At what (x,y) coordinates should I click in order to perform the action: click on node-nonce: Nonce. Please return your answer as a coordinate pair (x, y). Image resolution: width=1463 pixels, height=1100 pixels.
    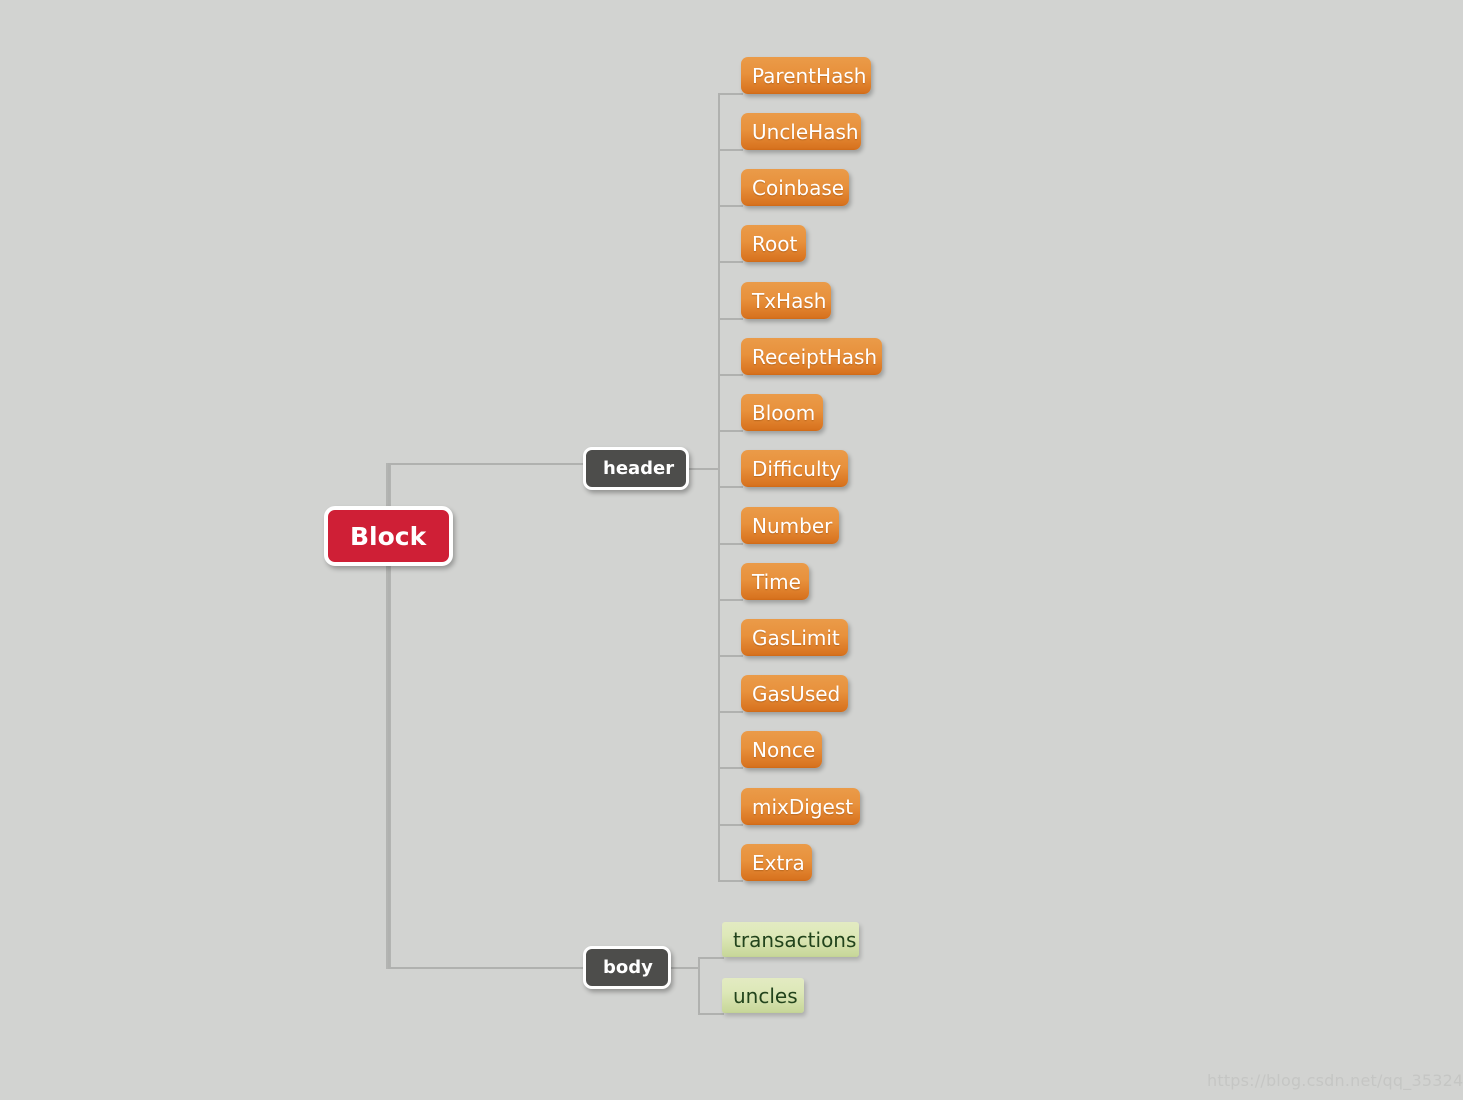
    Looking at the image, I should click on (781, 749).